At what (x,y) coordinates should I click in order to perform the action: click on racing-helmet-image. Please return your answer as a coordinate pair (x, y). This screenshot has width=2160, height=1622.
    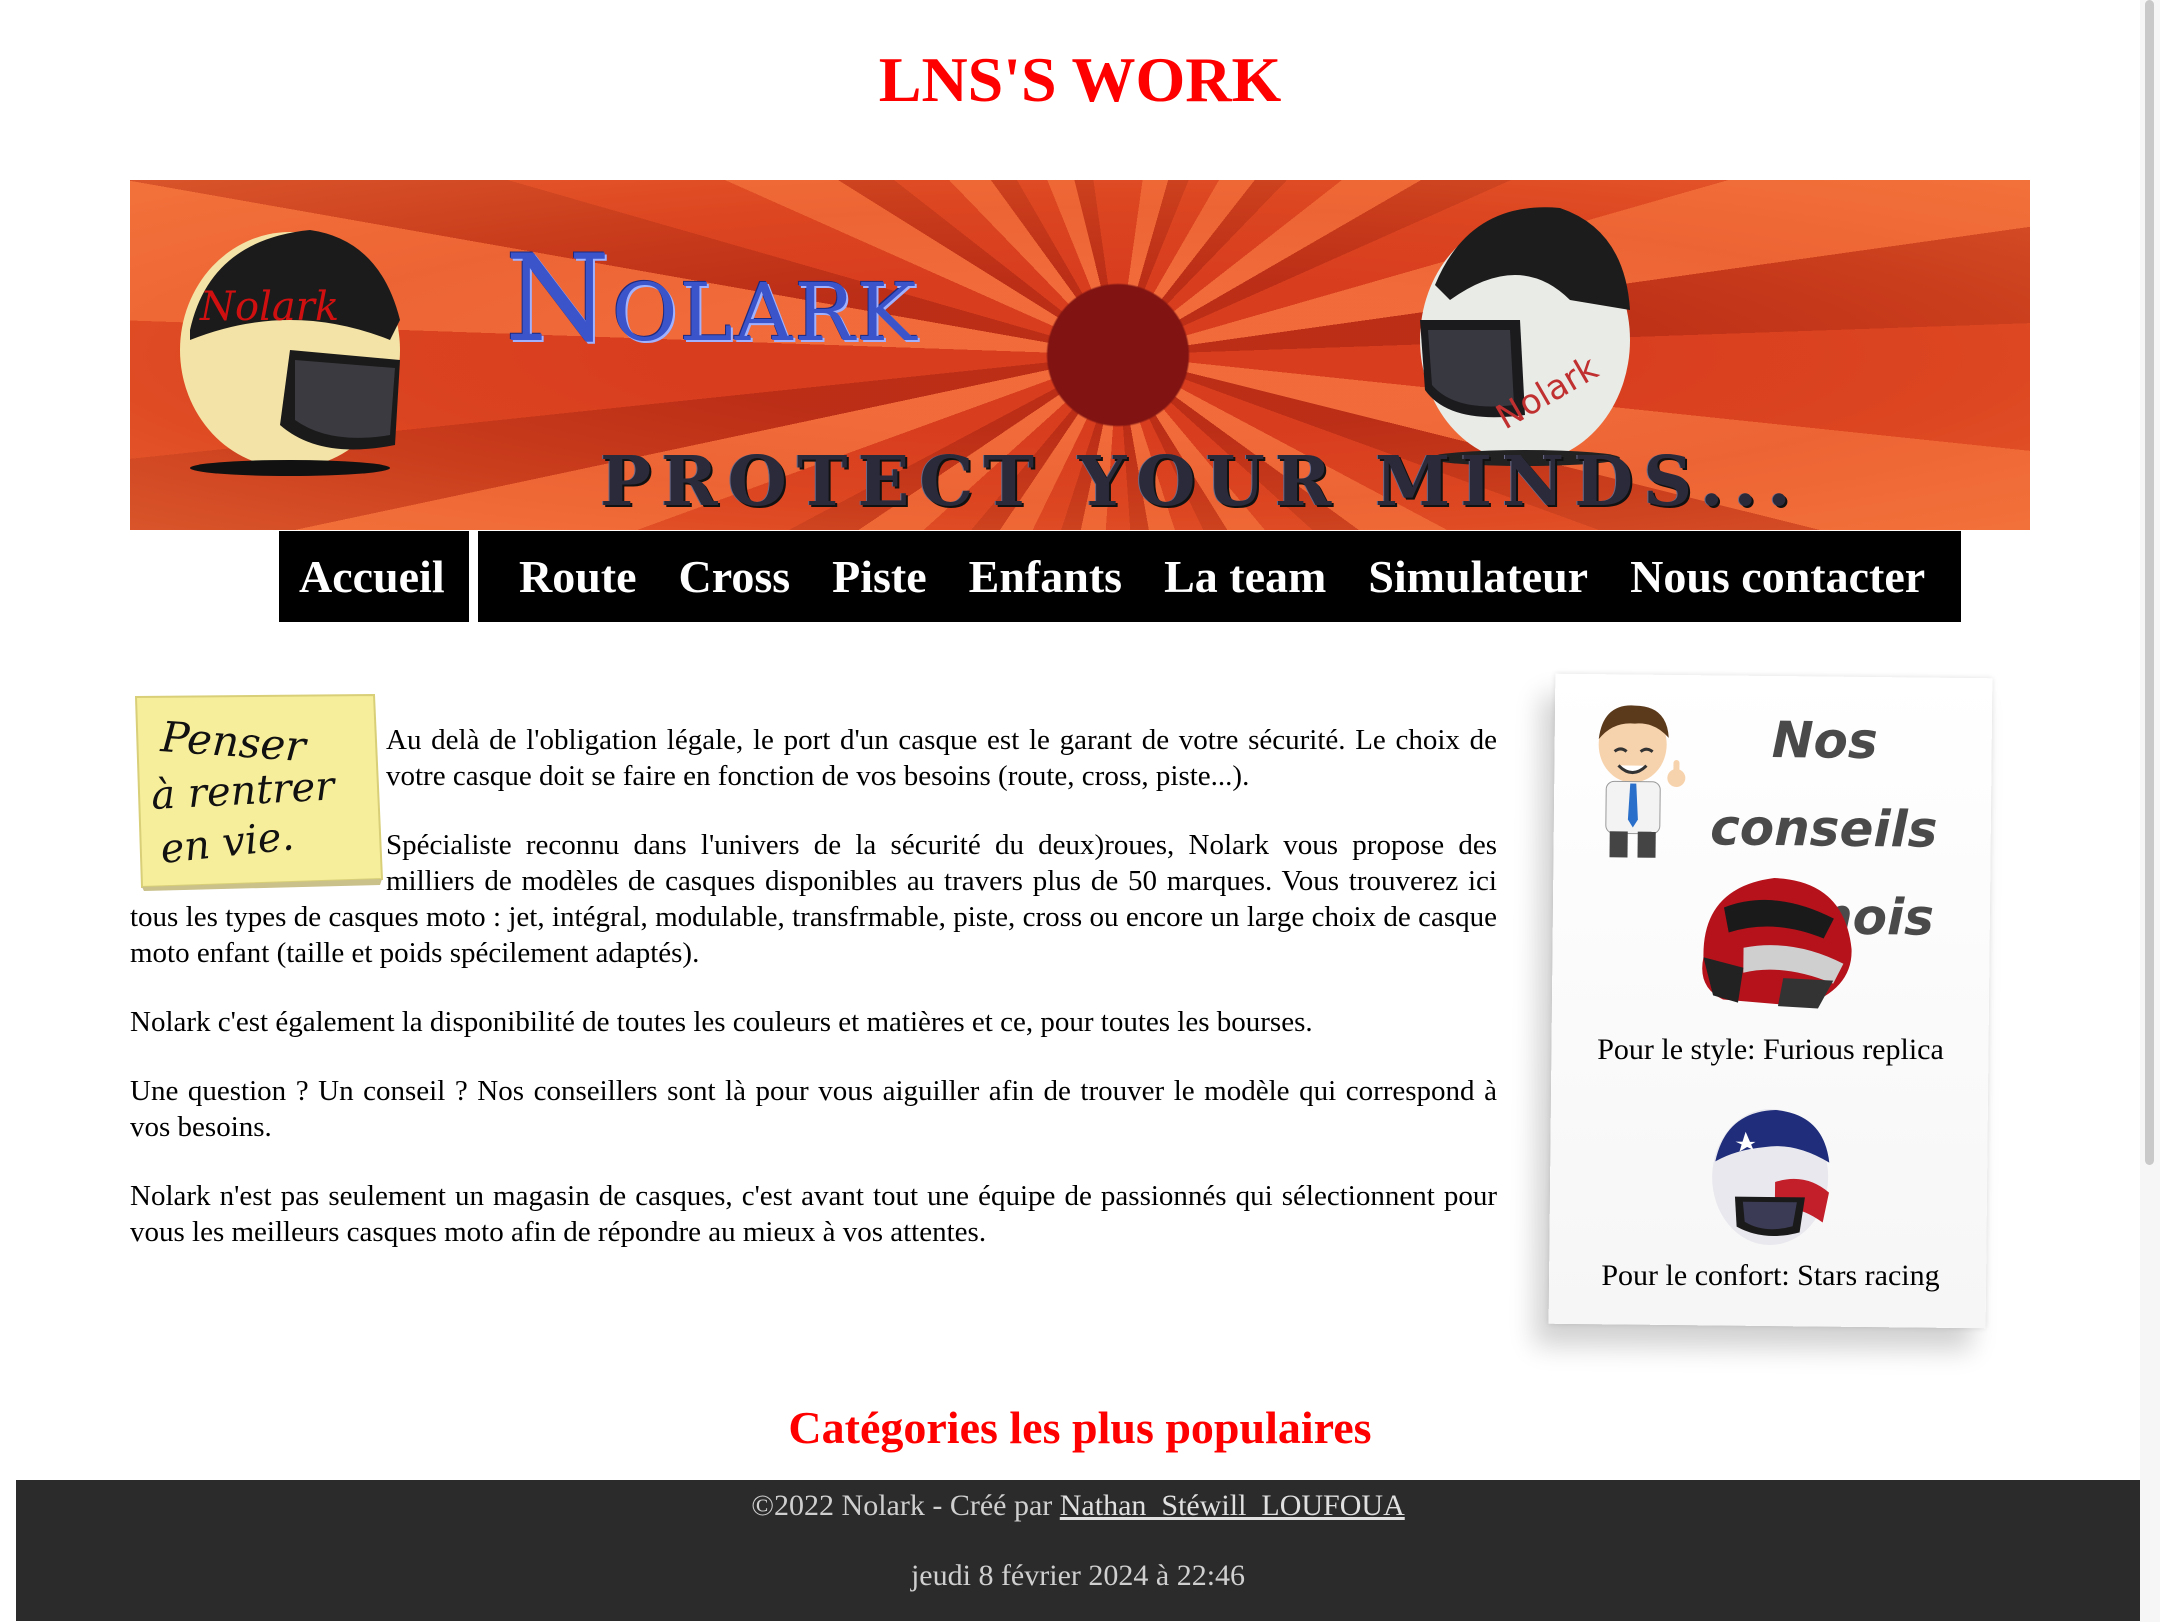
    Looking at the image, I should click on (1770, 1176).